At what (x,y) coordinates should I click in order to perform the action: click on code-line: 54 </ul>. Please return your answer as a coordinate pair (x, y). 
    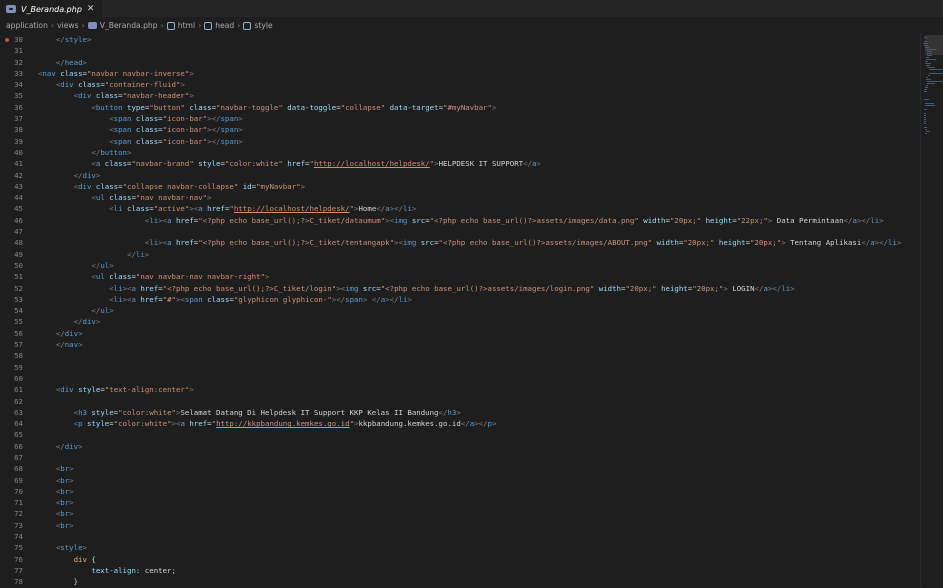
    Looking at the image, I should click on (460, 310).